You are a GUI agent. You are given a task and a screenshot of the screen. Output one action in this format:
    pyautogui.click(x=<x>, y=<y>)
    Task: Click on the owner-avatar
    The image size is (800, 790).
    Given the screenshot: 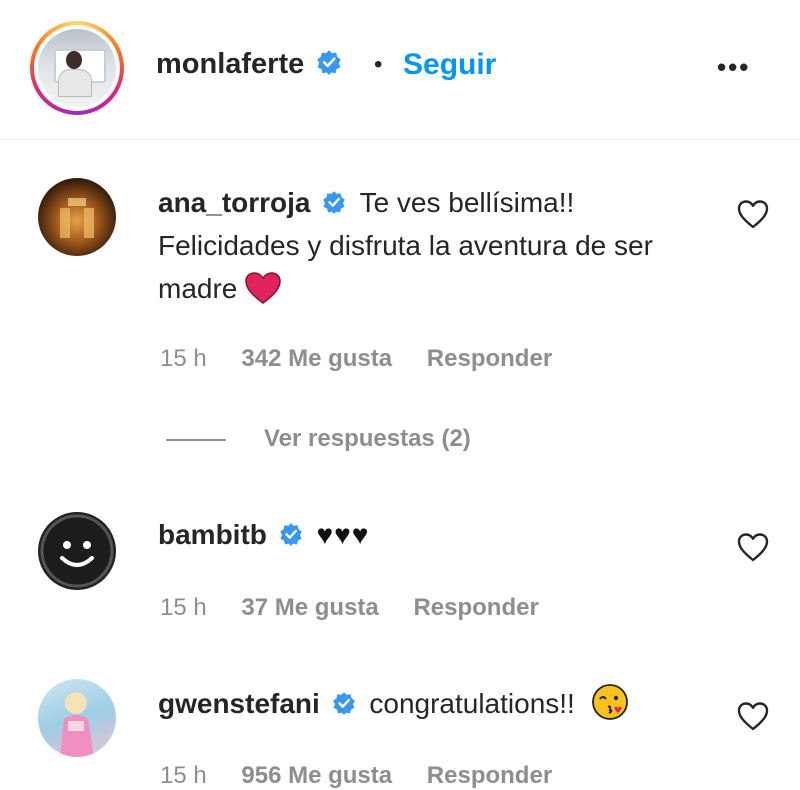 What is the action you would take?
    pyautogui.click(x=77, y=68)
    